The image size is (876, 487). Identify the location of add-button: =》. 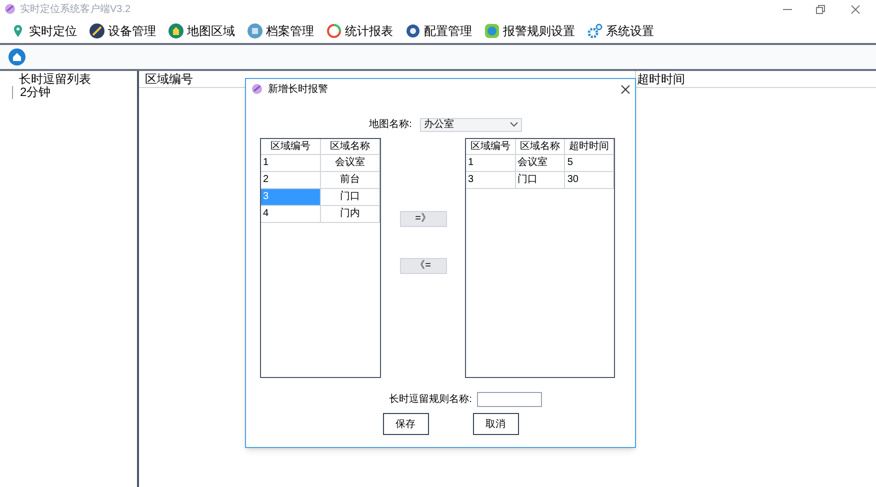
(423, 219).